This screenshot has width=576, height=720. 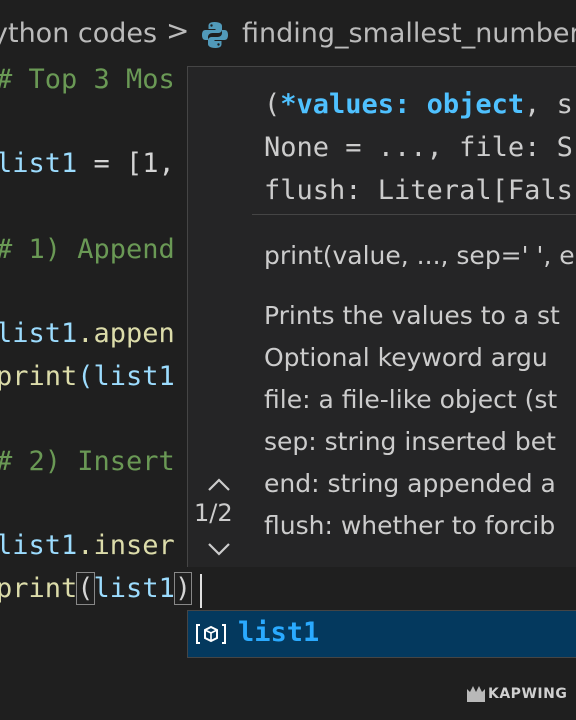 What do you see at coordinates (406, 357) in the screenshot?
I see `doc-line: Optional keyword argu` at bounding box center [406, 357].